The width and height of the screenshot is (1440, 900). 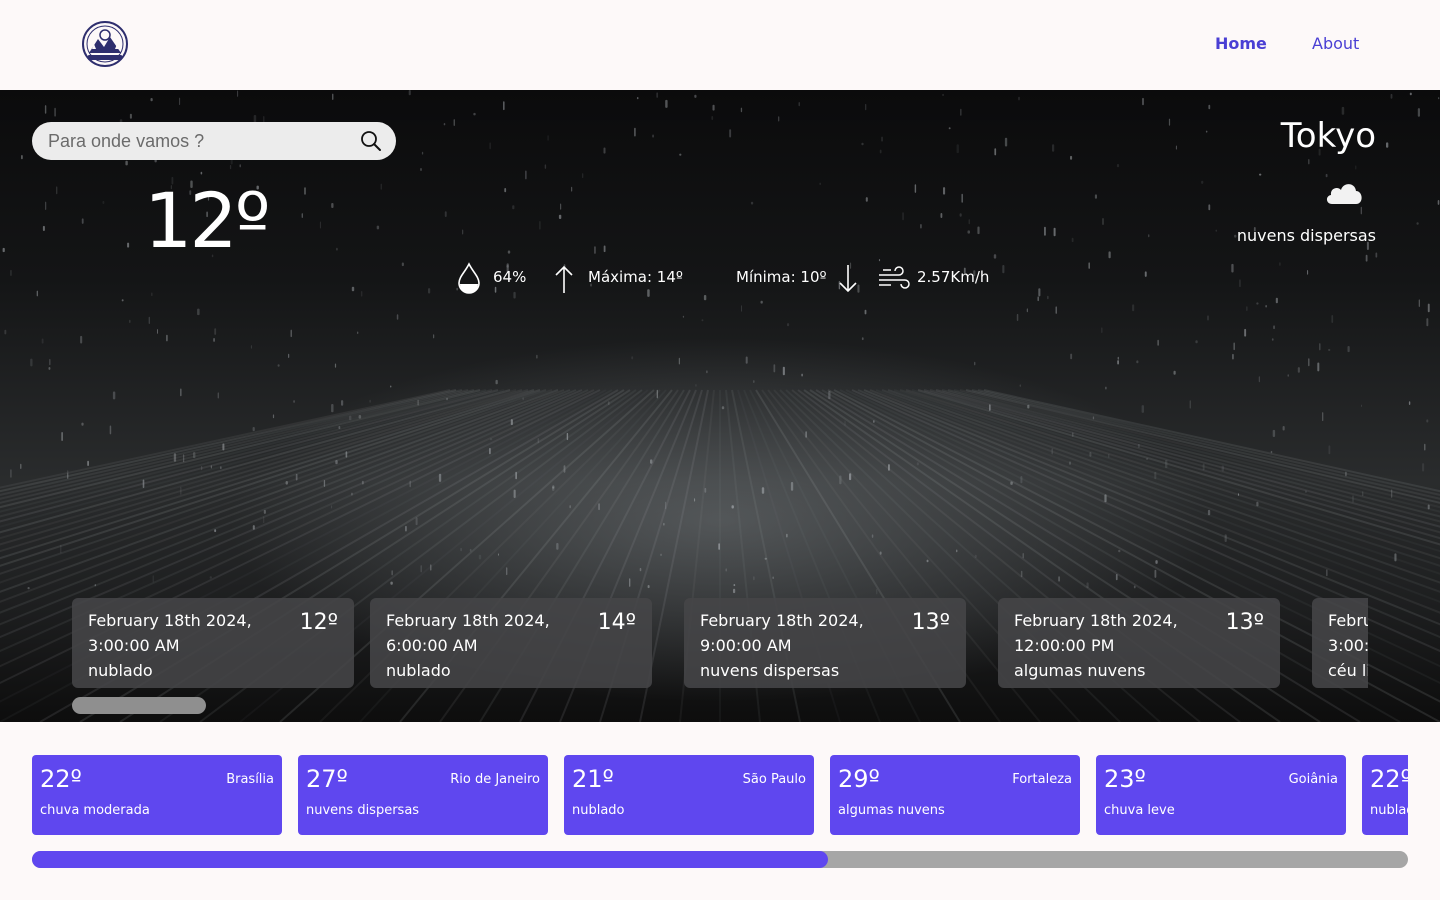 I want to click on city-card: 29º Fortaleza algumas nuvens, so click(x=955, y=795).